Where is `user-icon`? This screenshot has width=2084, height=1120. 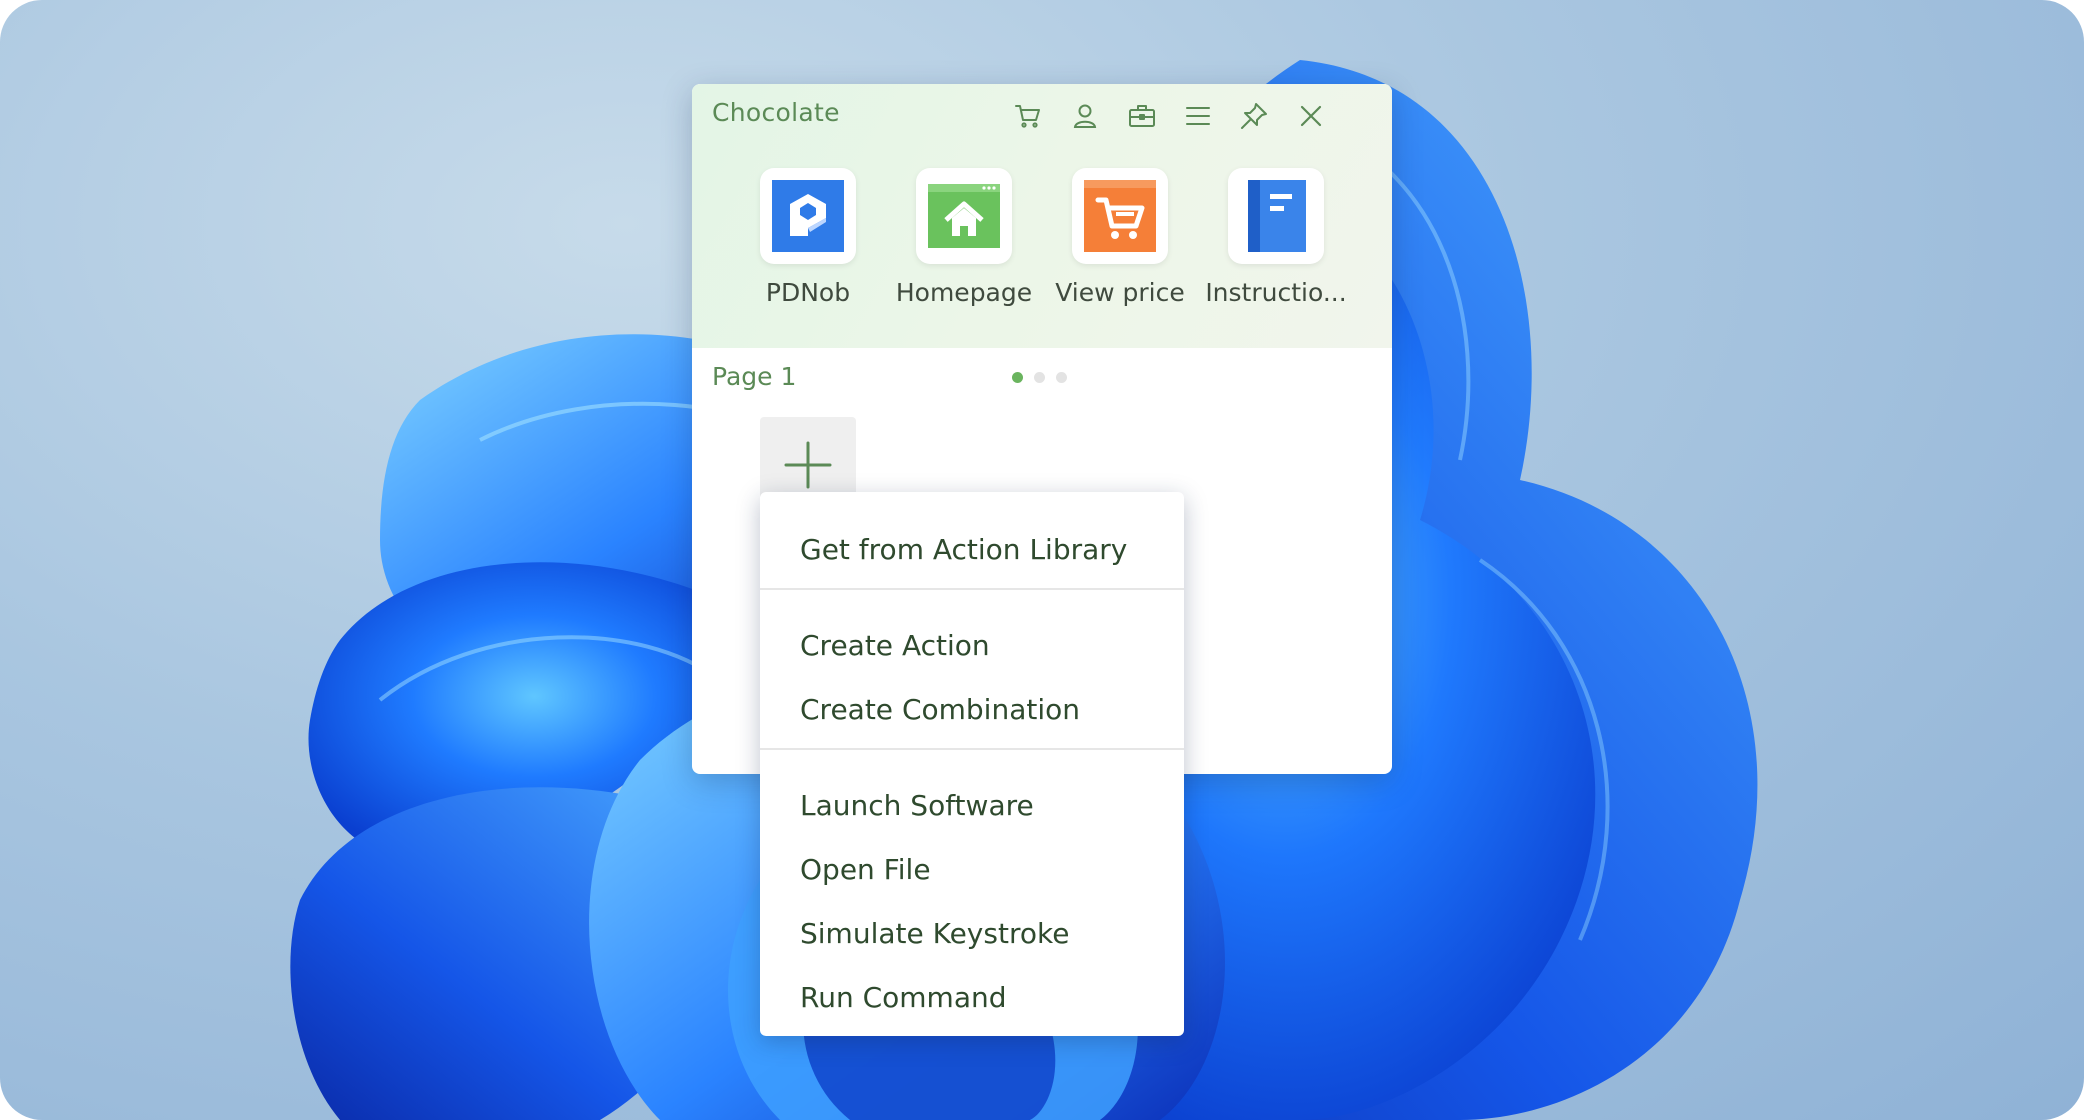 user-icon is located at coordinates (1085, 116).